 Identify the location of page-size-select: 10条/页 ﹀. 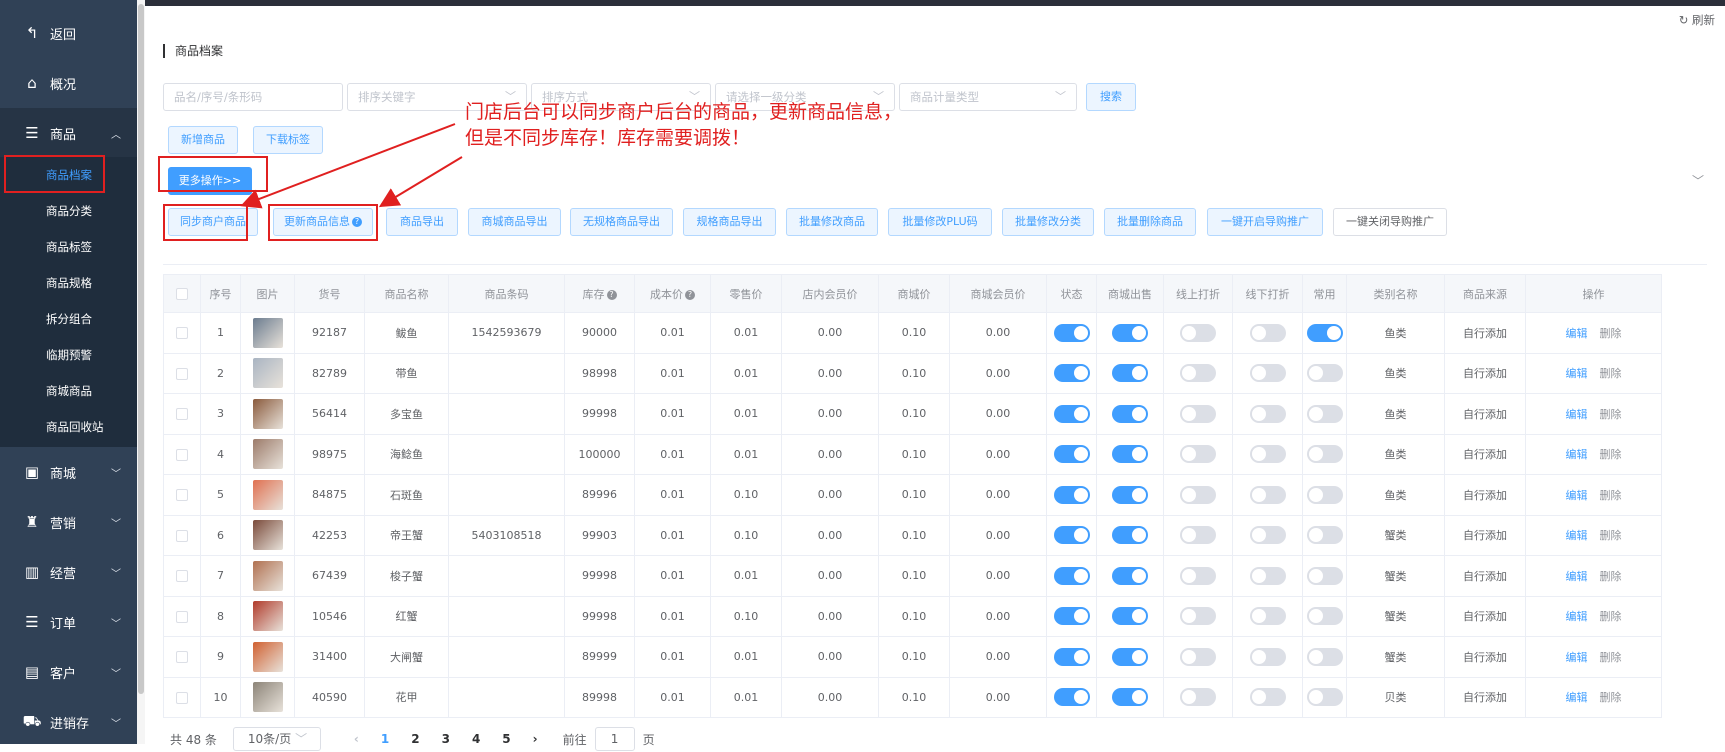
(276, 739).